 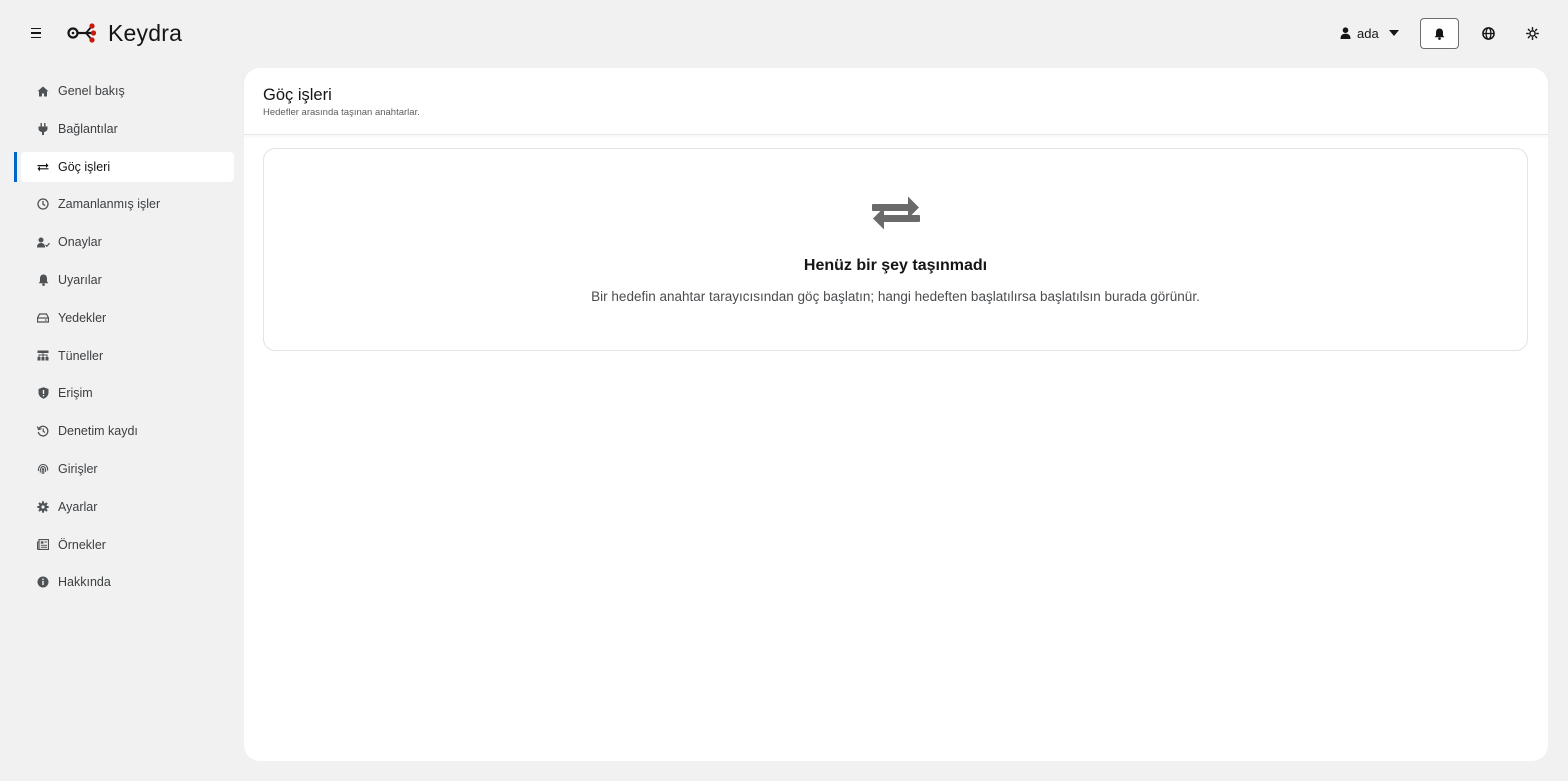 What do you see at coordinates (43, 356) in the screenshot?
I see `network-icon` at bounding box center [43, 356].